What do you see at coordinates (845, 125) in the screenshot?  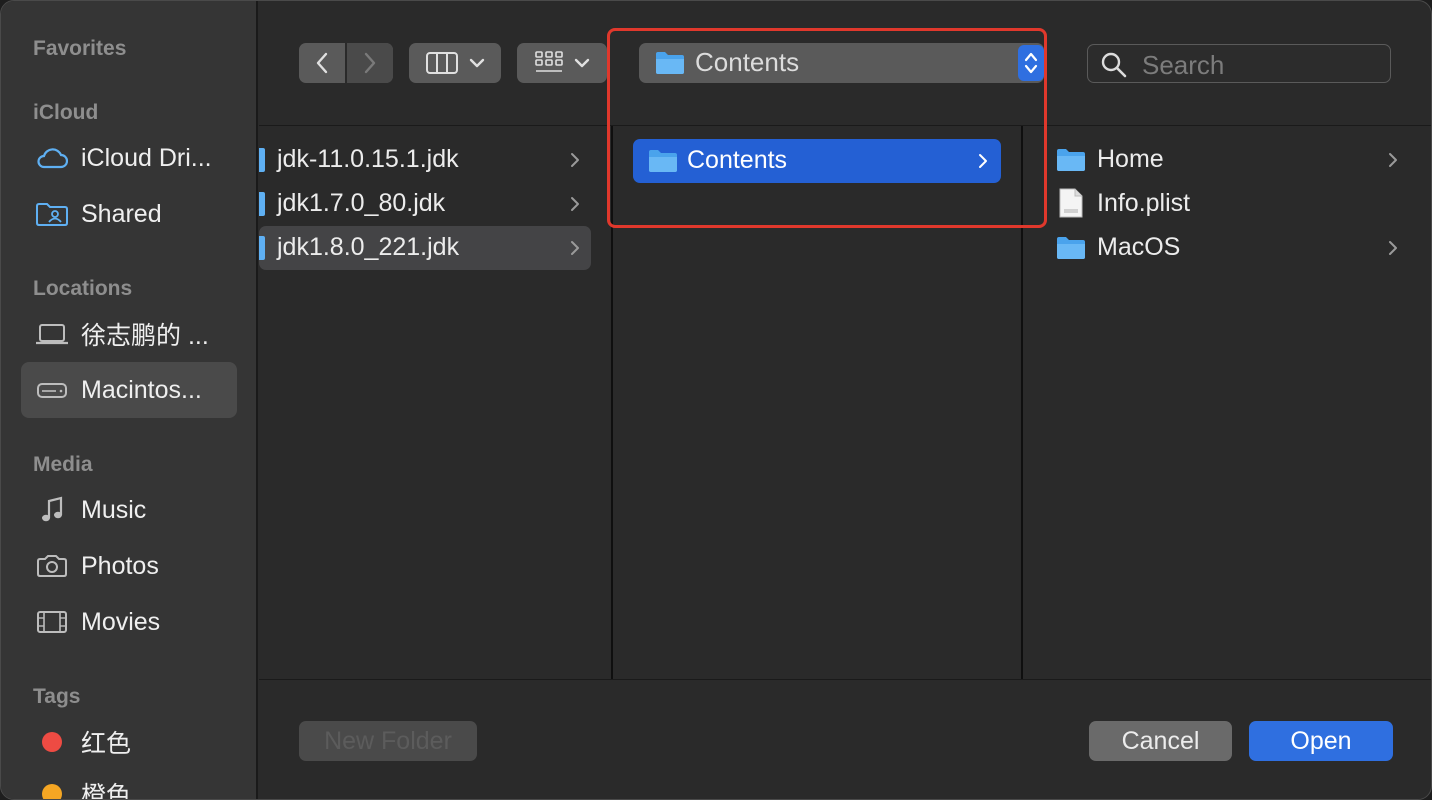 I see `toolbar-separator` at bounding box center [845, 125].